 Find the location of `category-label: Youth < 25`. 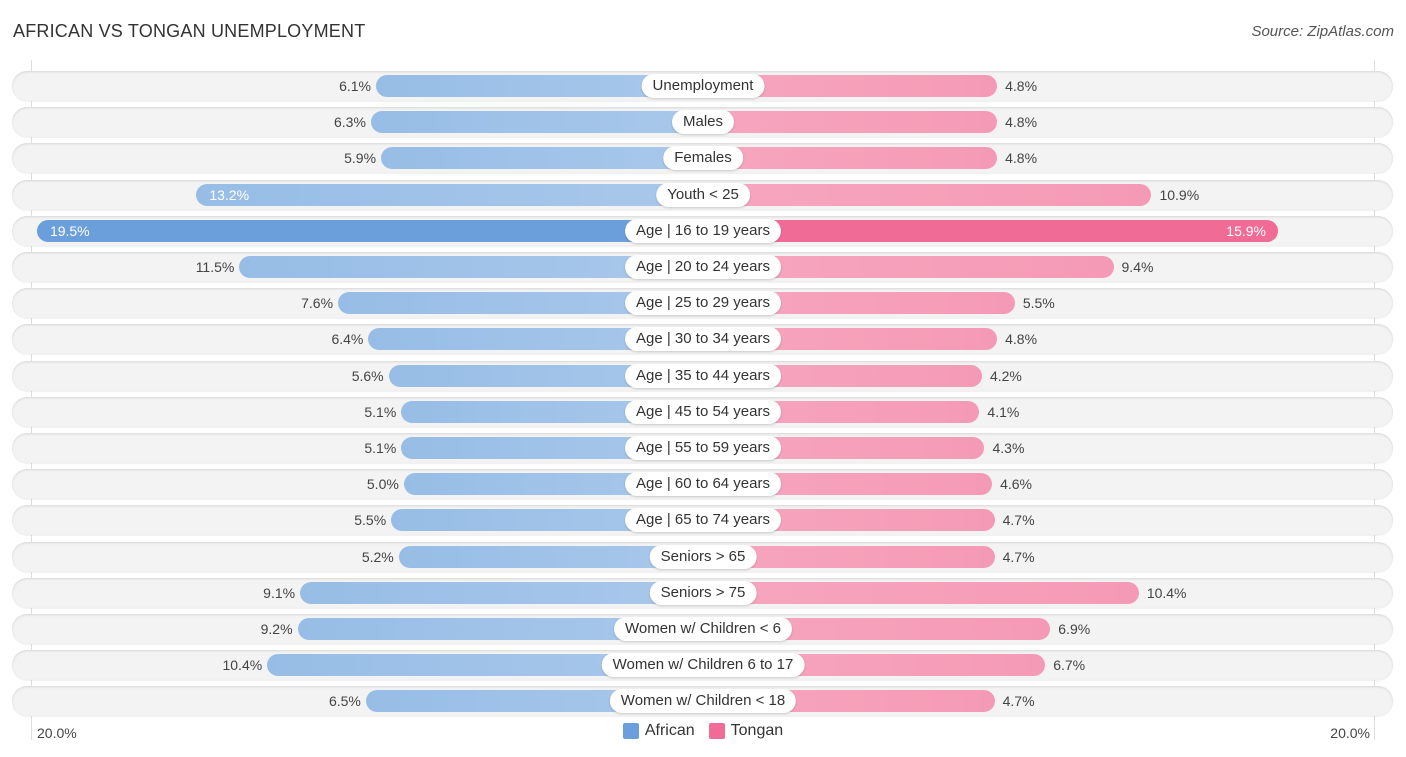

category-label: Youth < 25 is located at coordinates (703, 194).